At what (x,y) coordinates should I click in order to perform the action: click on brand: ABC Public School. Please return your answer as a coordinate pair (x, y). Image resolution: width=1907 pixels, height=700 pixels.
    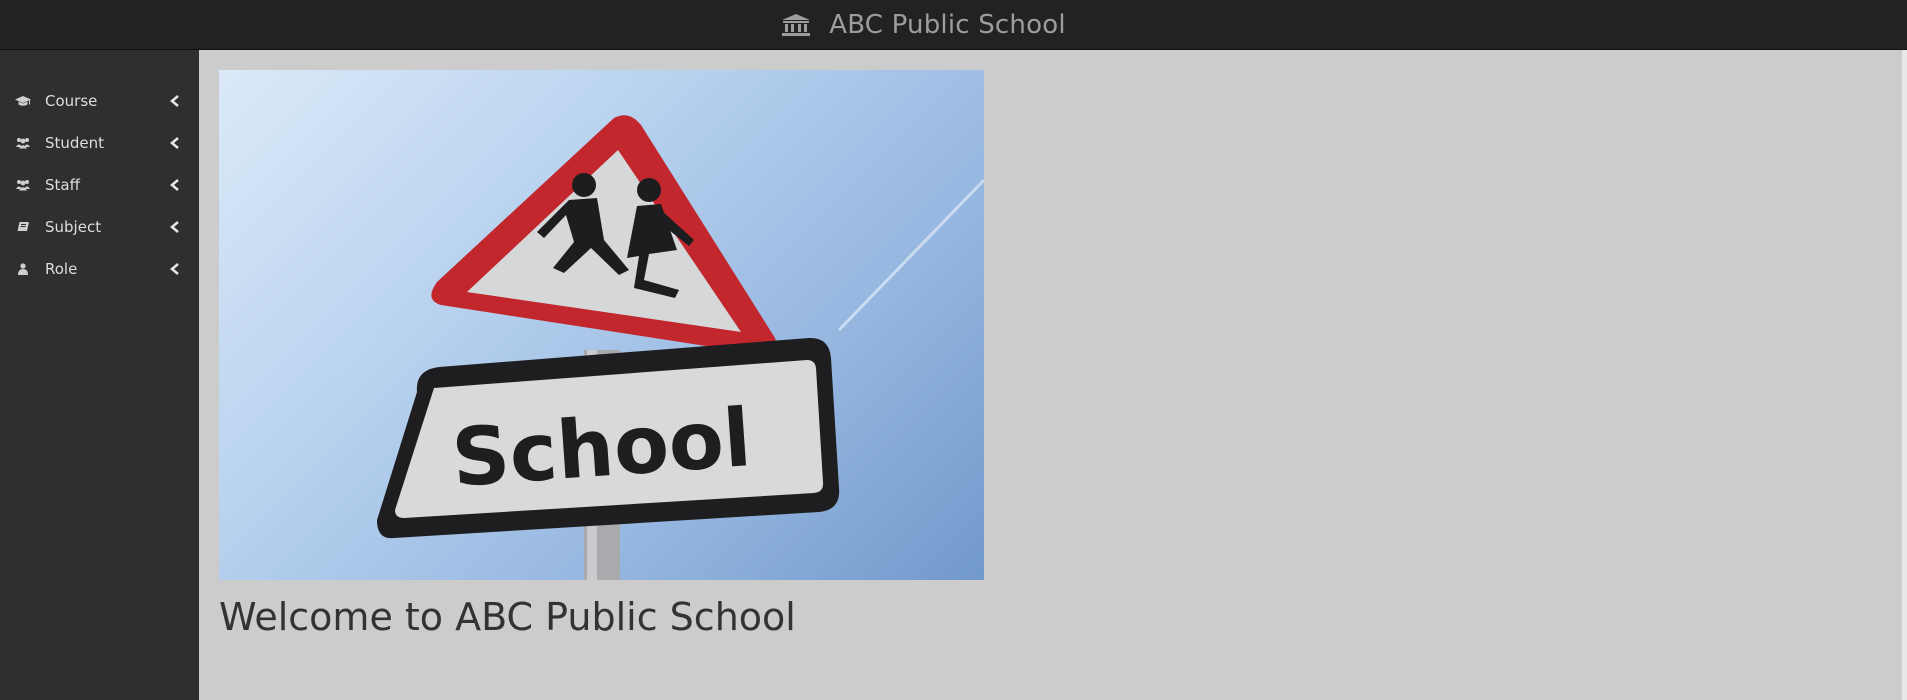
    Looking at the image, I should click on (923, 25).